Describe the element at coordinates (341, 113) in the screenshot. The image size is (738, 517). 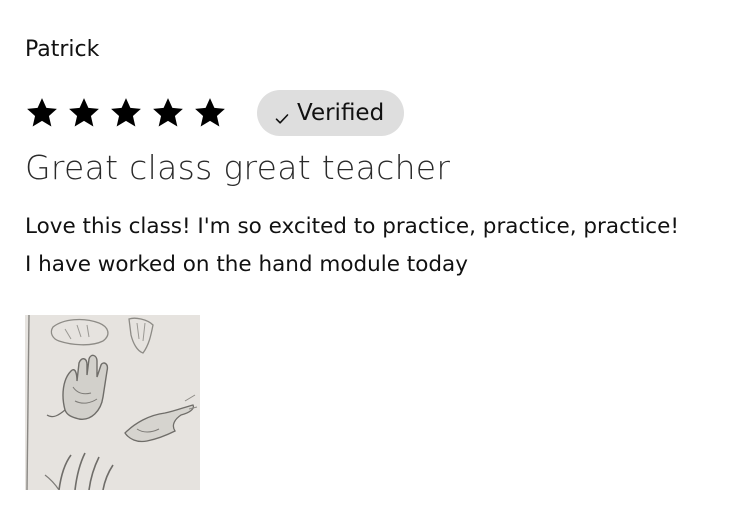
I see `verified-label: Verified` at that location.